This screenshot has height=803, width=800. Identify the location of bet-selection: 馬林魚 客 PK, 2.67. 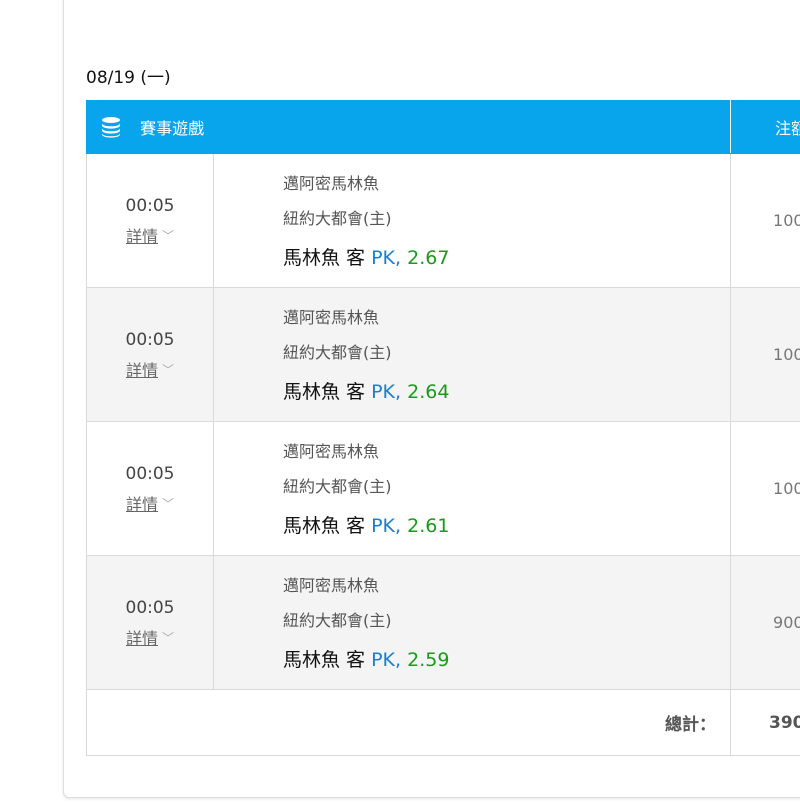
(506, 258).